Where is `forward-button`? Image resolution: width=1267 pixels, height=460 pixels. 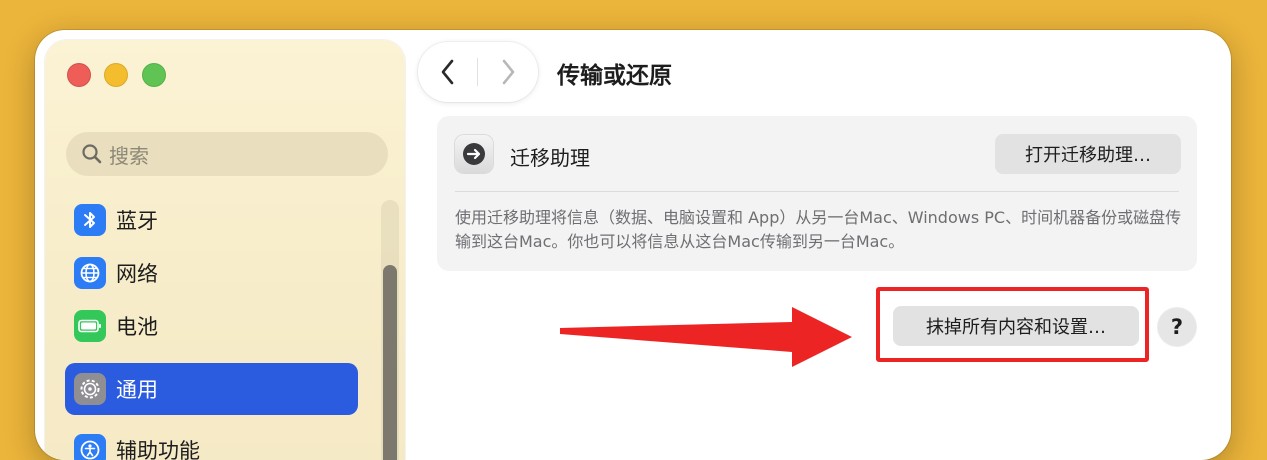
forward-button is located at coordinates (508, 72).